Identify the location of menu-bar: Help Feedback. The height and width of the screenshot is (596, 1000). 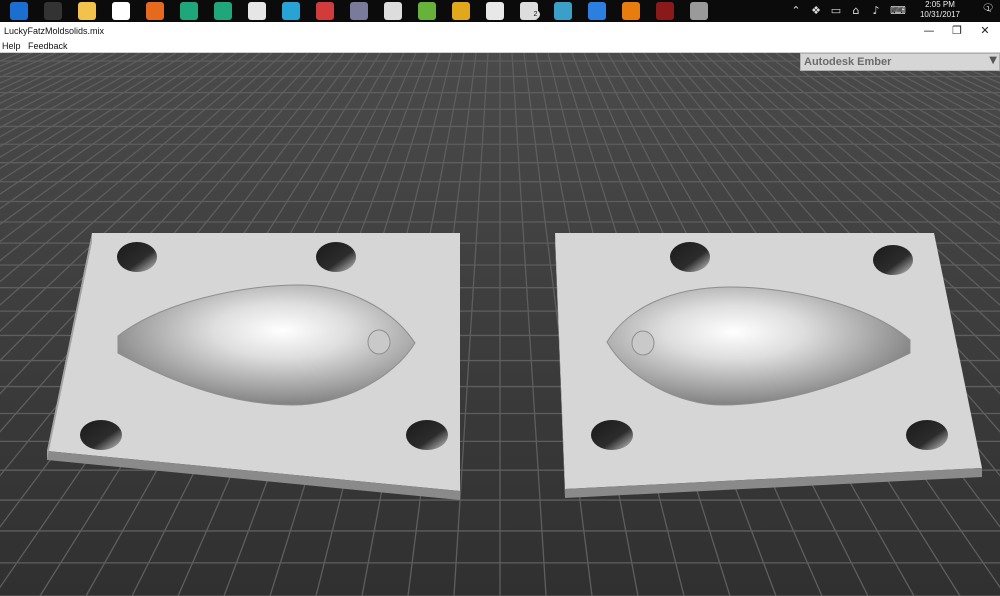
(500, 46).